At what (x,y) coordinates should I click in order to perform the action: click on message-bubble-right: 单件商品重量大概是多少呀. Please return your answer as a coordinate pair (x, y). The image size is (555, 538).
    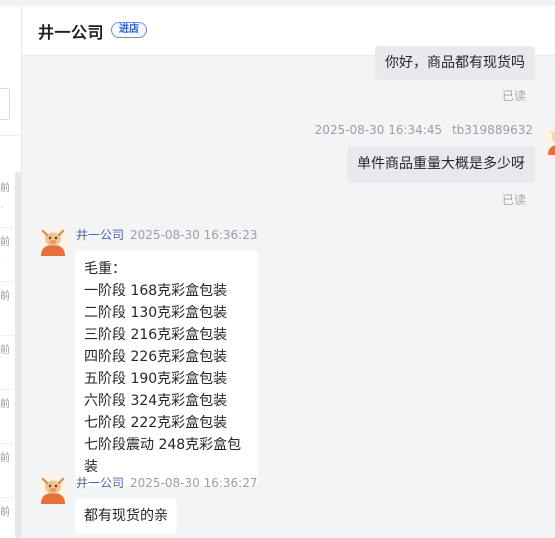
    Looking at the image, I should click on (441, 164).